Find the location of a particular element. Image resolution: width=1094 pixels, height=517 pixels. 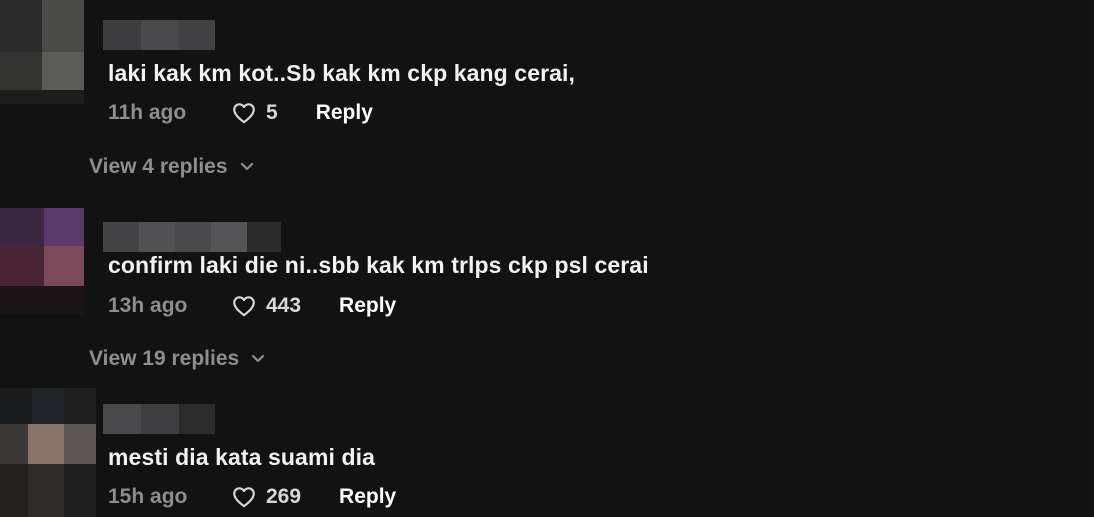

comment-actions: 15h ago 269 Reply is located at coordinates (252, 497).